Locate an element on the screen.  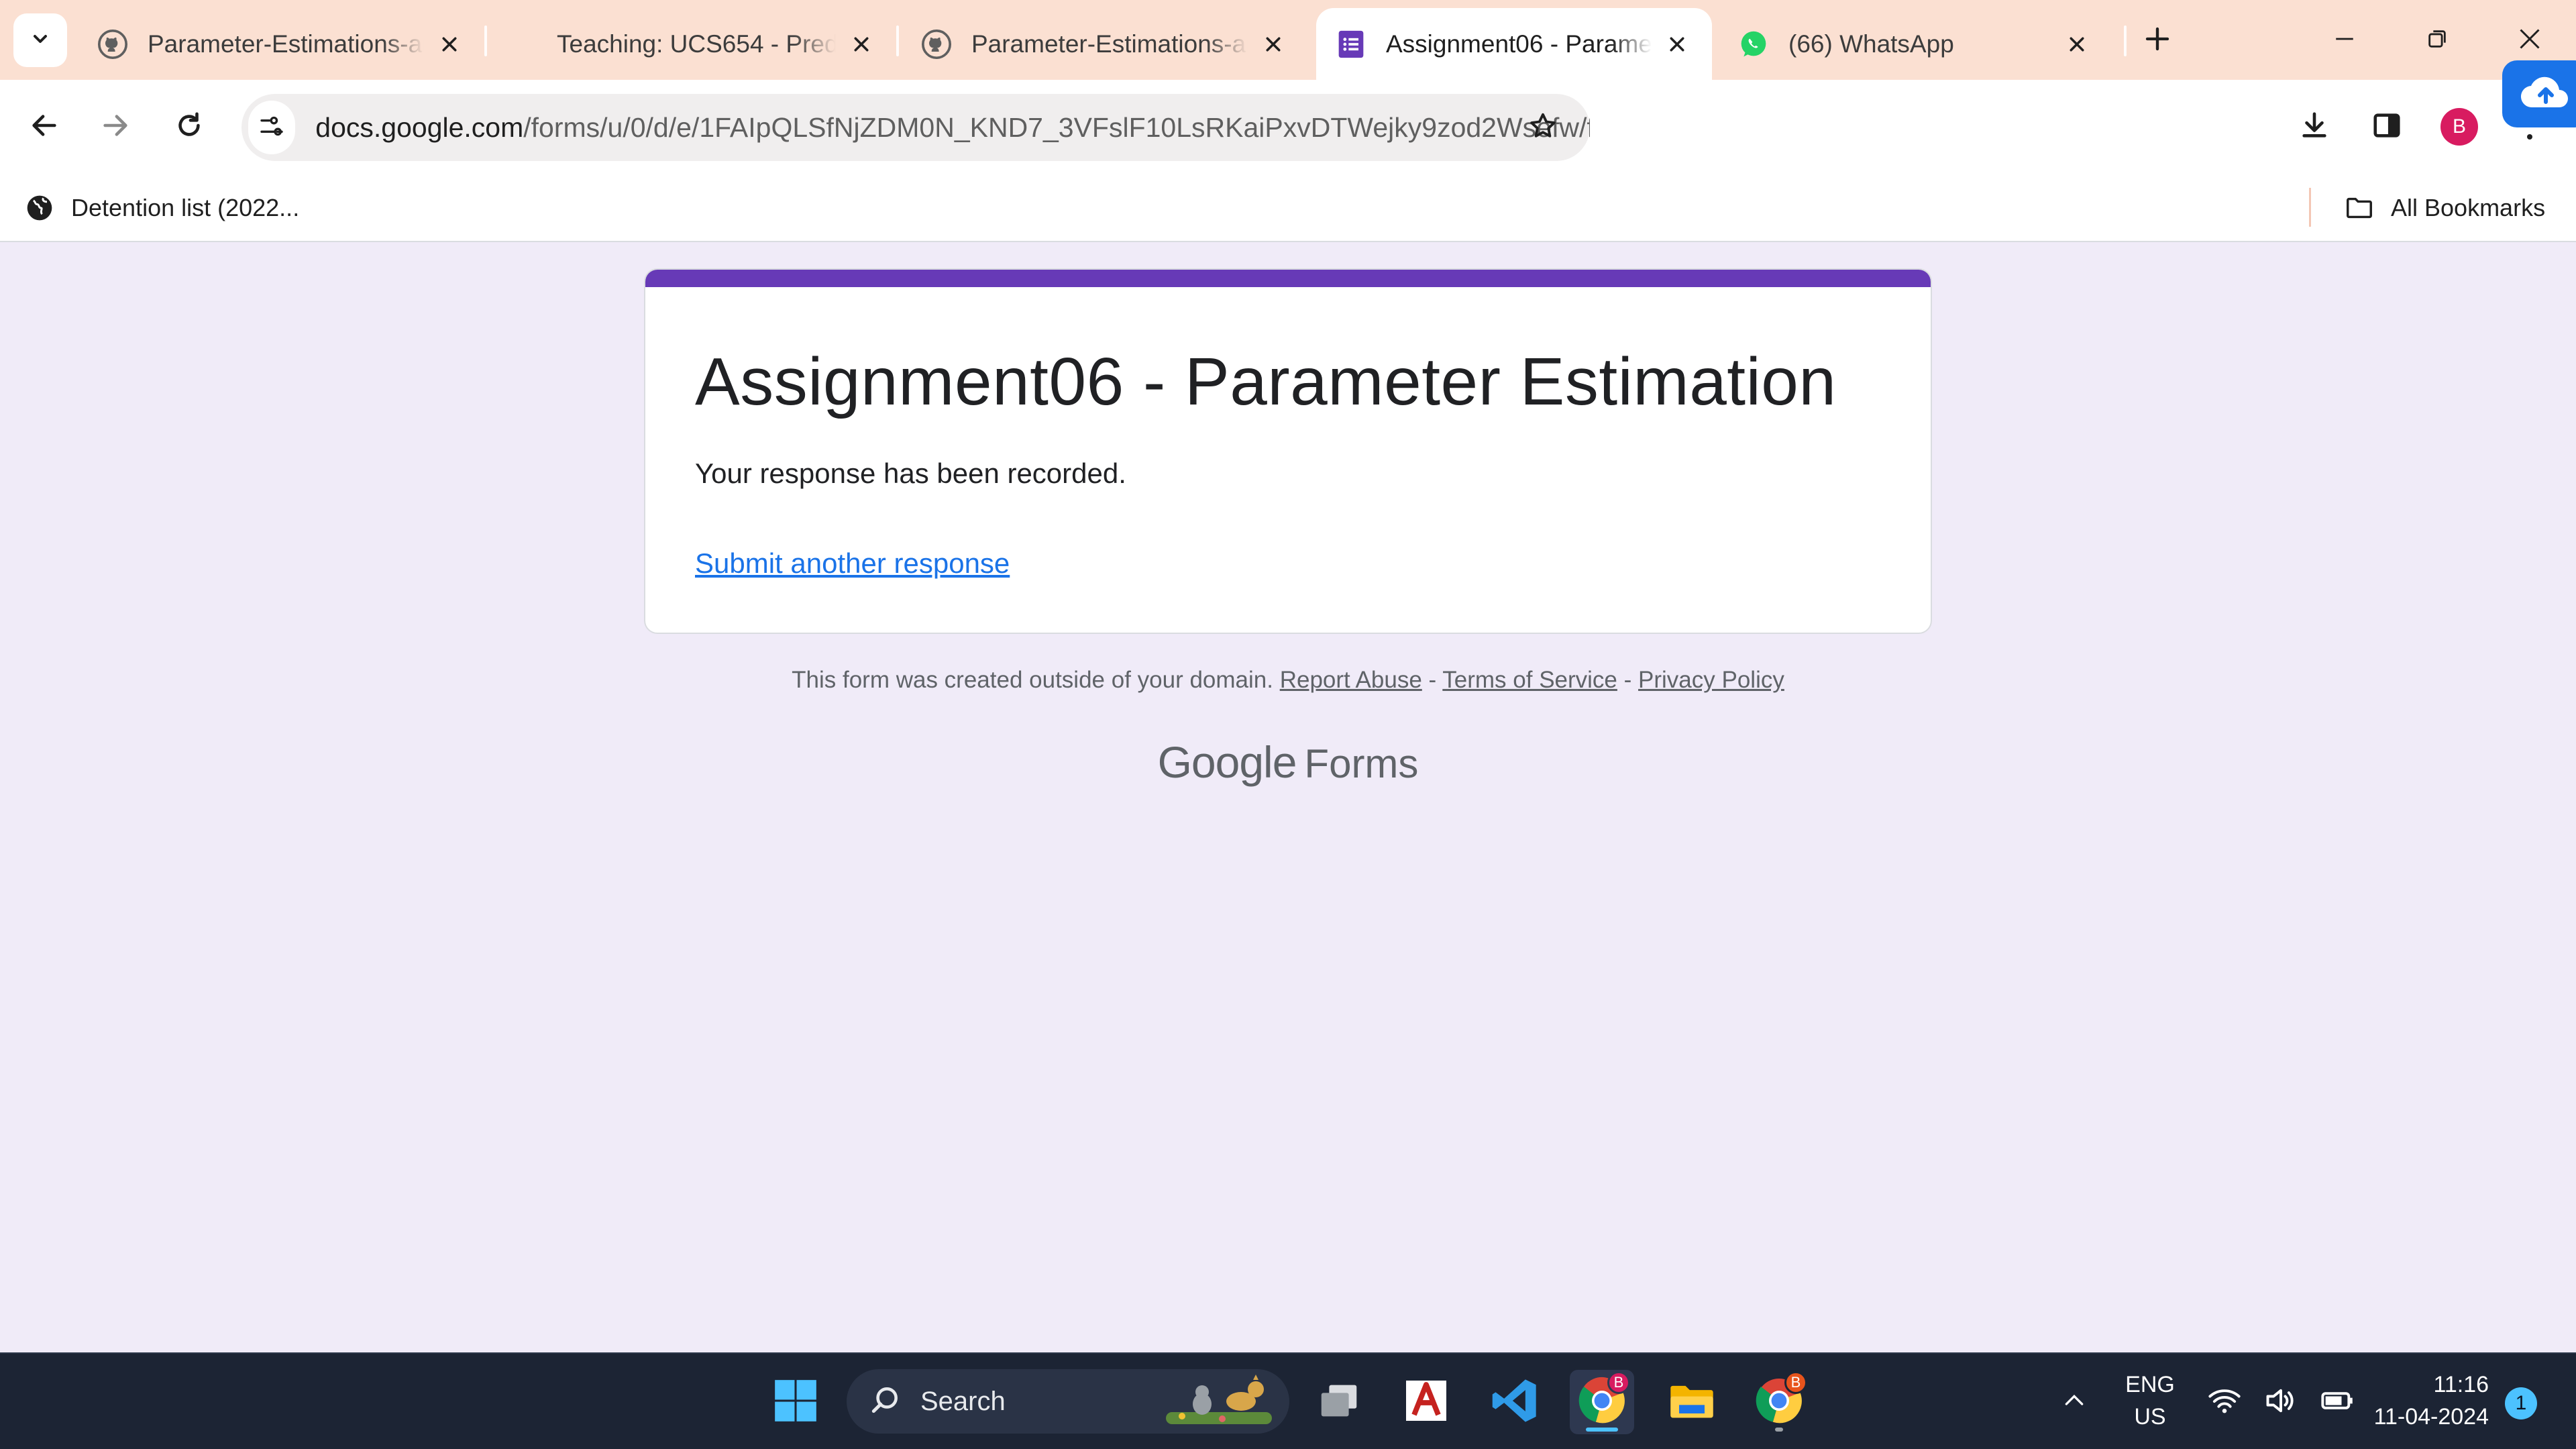
chevron-up-icon is located at coordinates (2074, 1402).